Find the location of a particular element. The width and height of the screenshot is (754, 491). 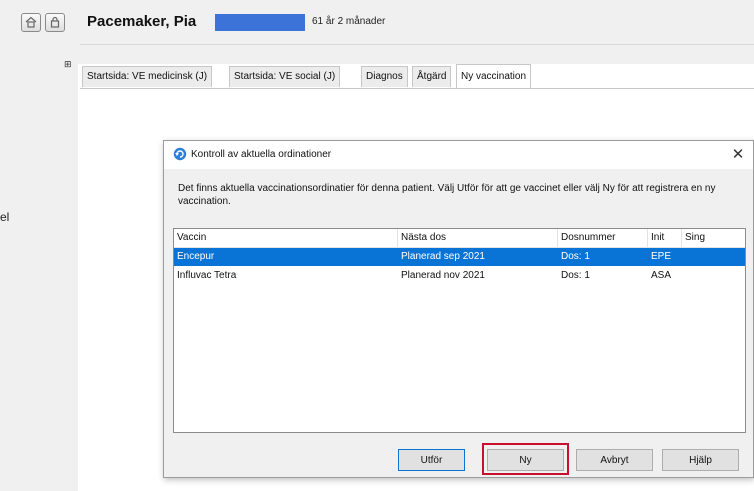

dialog-titlebar: Kontroll av aktuella ordinationer ✕ is located at coordinates (458, 155).